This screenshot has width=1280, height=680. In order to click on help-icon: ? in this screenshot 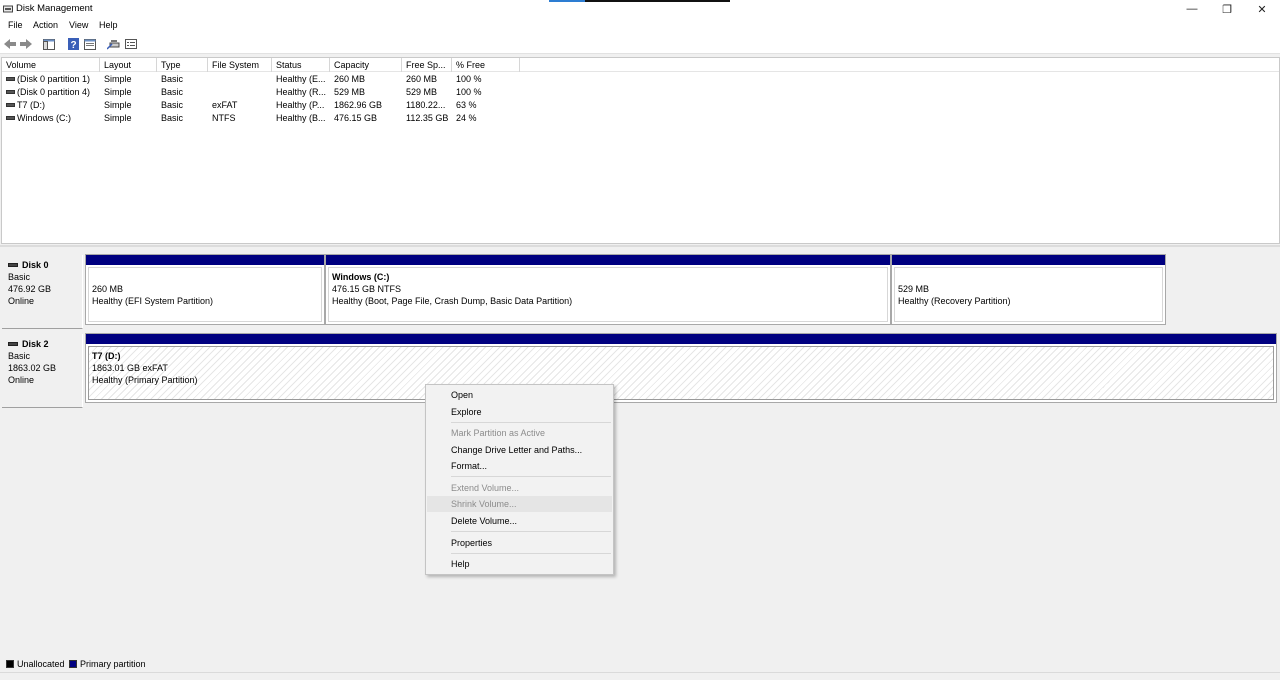, I will do `click(73, 44)`.